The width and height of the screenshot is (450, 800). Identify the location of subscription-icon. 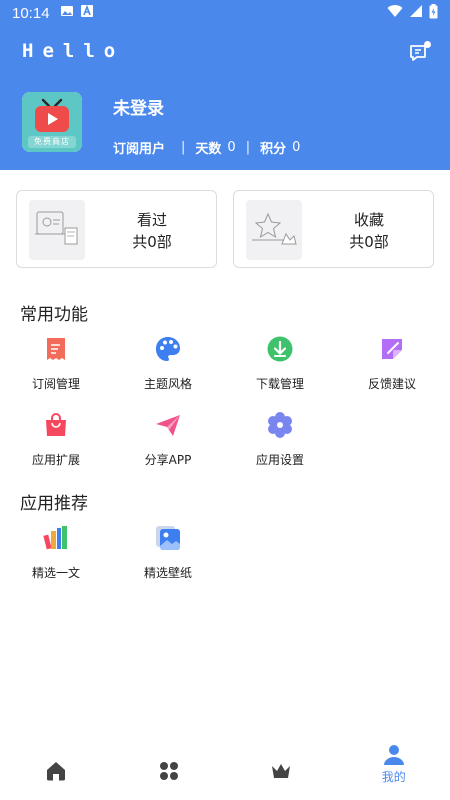
(56, 349).